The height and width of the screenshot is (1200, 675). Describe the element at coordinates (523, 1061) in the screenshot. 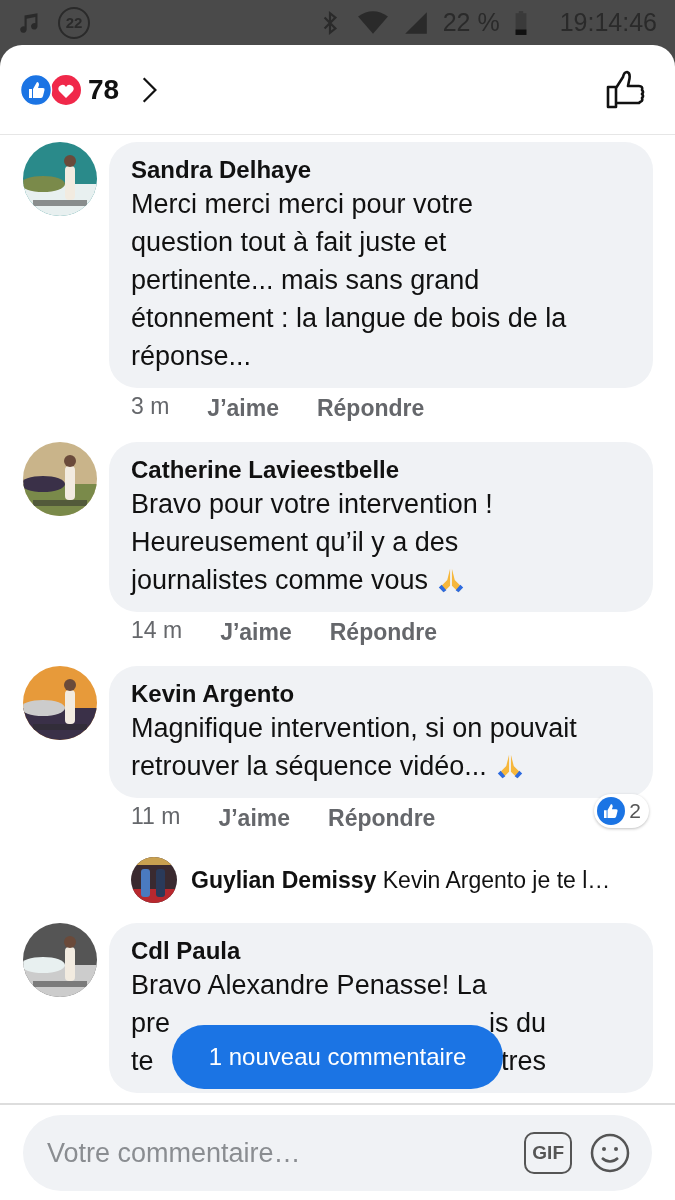

I see `comment-text: tres` at that location.